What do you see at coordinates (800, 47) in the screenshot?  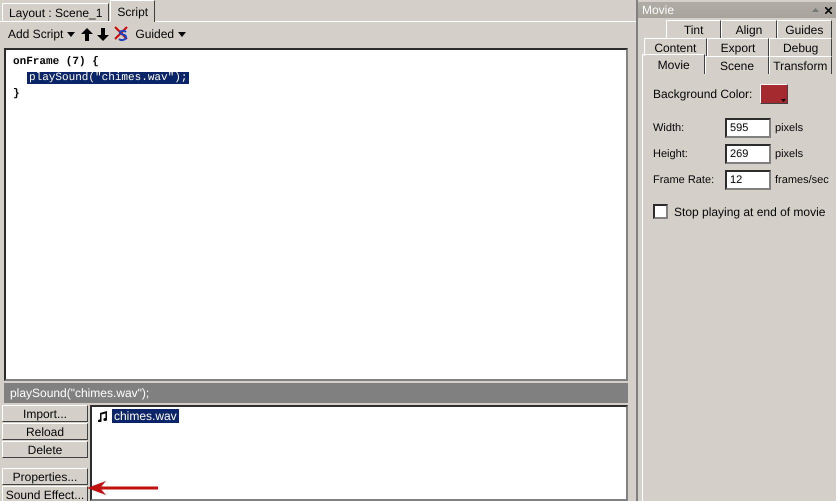 I see `panel-tab: Debug` at bounding box center [800, 47].